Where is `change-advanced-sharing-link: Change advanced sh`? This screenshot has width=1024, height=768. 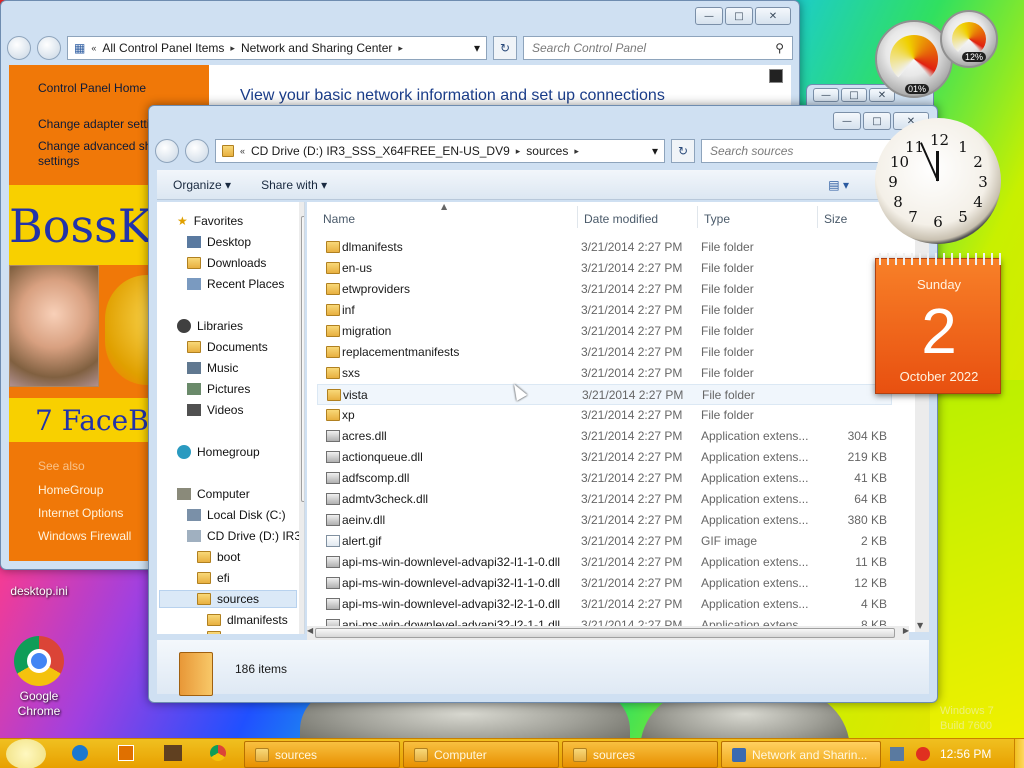 change-advanced-sharing-link: Change advanced sh is located at coordinates (94, 146).